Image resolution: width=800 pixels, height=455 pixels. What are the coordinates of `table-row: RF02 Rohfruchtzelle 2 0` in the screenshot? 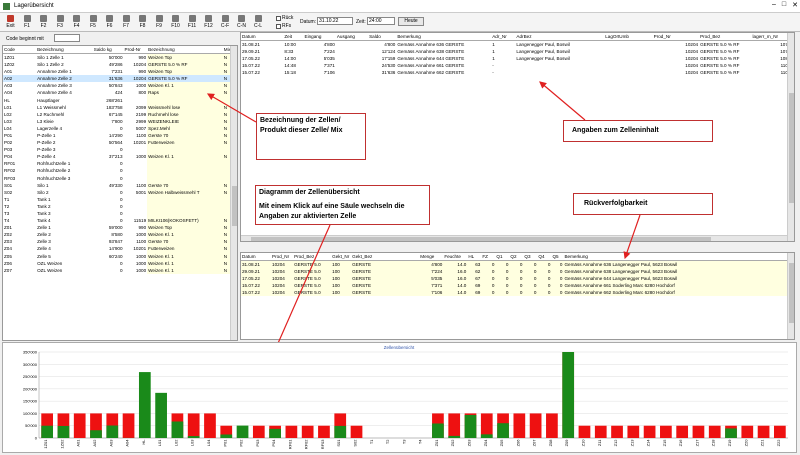 It's located at (120, 171).